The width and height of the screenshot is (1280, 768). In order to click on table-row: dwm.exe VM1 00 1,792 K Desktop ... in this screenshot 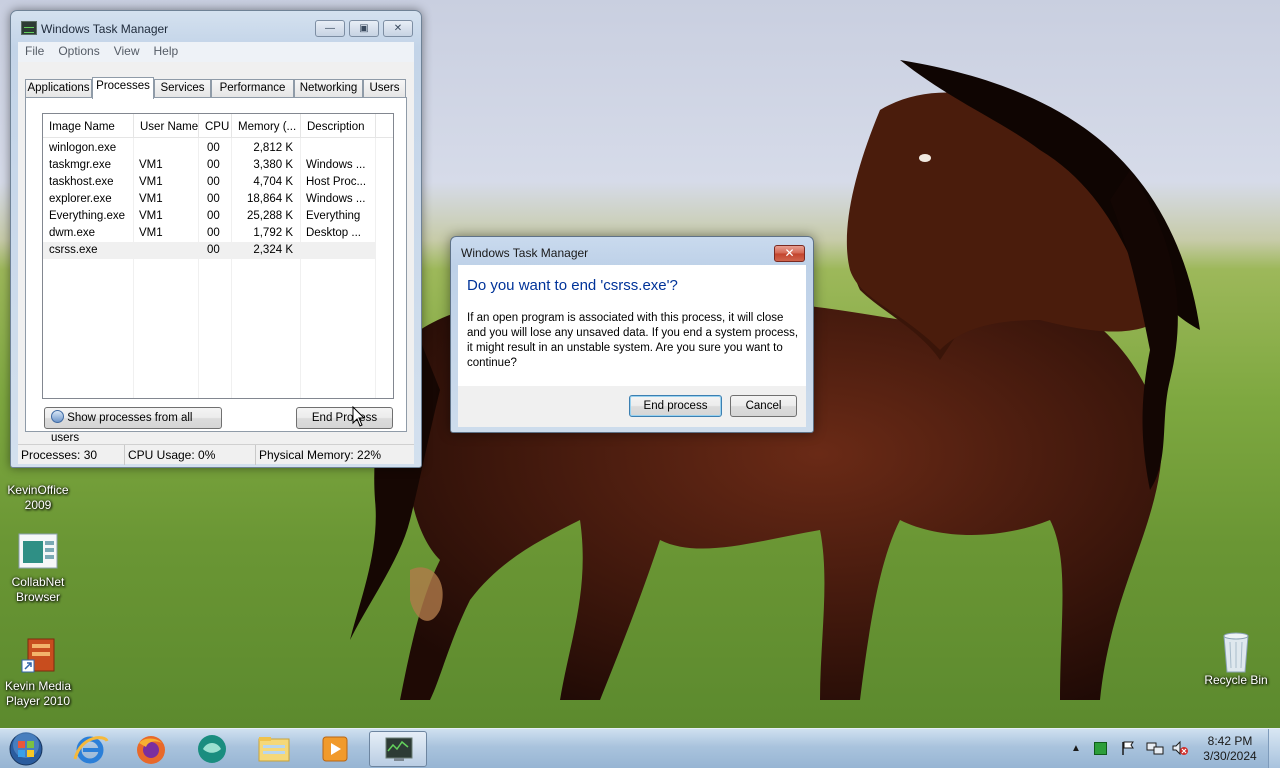, I will do `click(209, 233)`.